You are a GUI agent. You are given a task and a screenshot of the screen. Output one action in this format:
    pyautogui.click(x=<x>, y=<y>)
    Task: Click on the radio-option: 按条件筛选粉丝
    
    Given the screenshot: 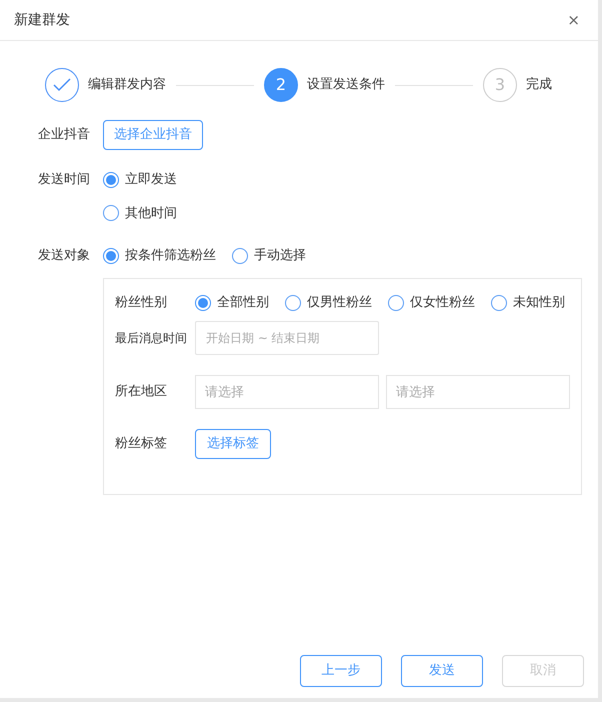 What is the action you would take?
    pyautogui.click(x=159, y=256)
    